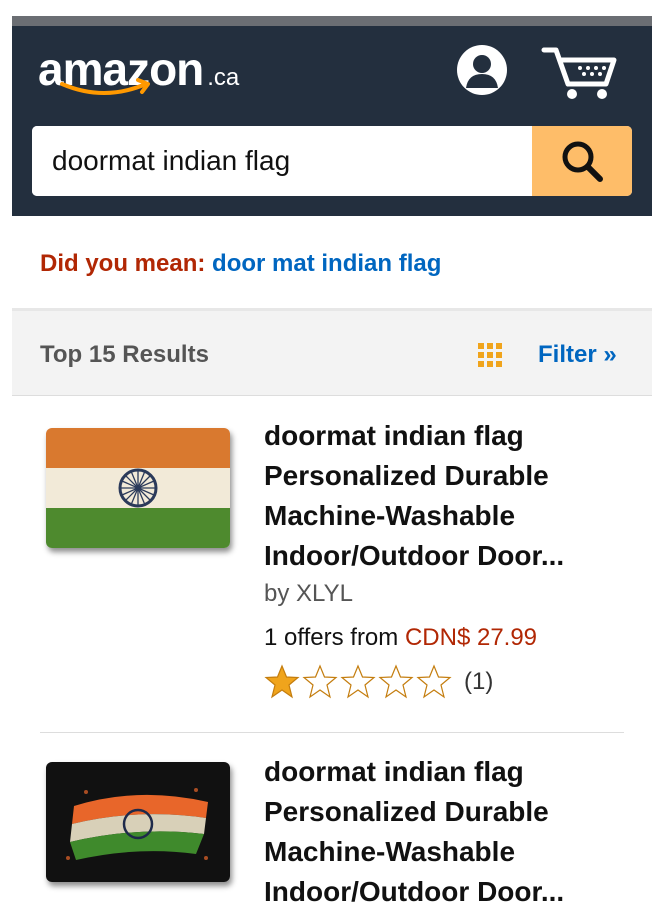 The image size is (669, 912). What do you see at coordinates (358, 681) in the screenshot?
I see `rating-stars-icon` at bounding box center [358, 681].